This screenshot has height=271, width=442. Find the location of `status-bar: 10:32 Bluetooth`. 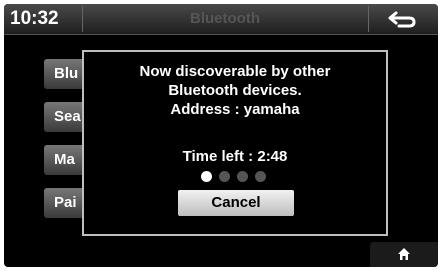

status-bar: 10:32 Bluetooth is located at coordinates (221, 19).